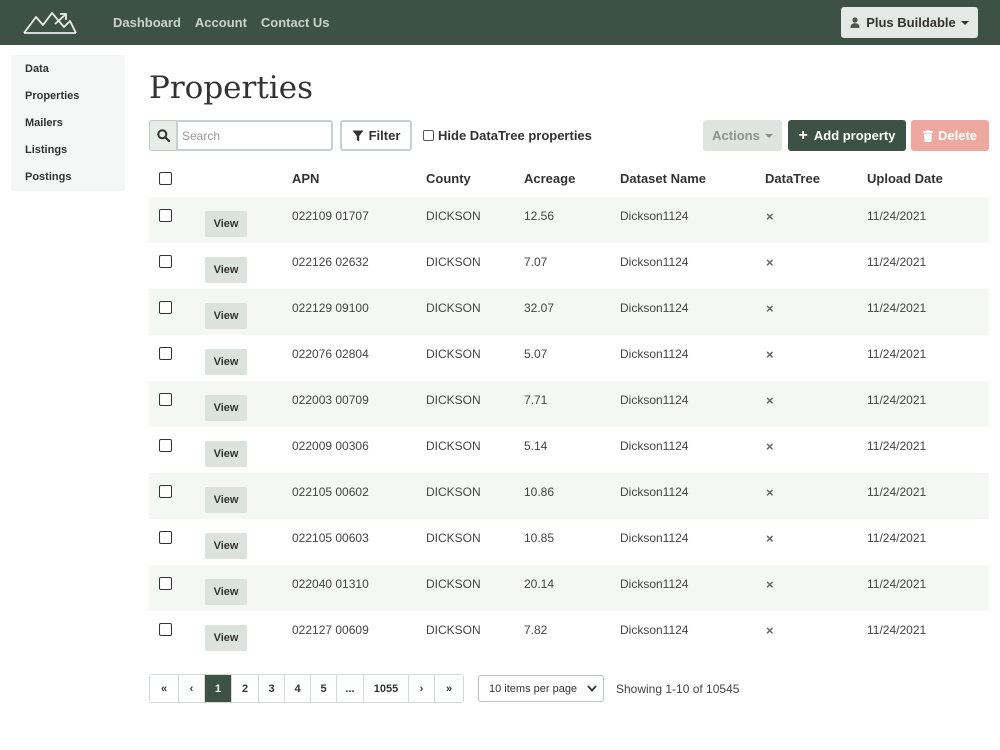 The width and height of the screenshot is (1000, 750). I want to click on items-per-page-select: 10 items per page, so click(541, 688).